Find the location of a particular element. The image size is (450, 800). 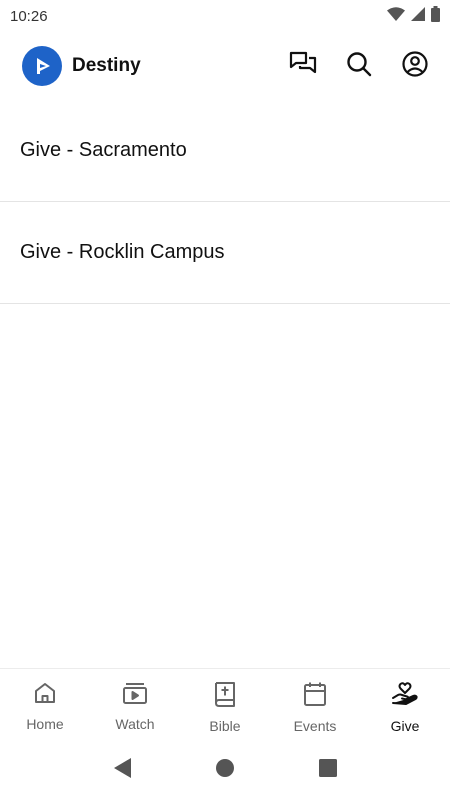

home-system-button is located at coordinates (225, 770).